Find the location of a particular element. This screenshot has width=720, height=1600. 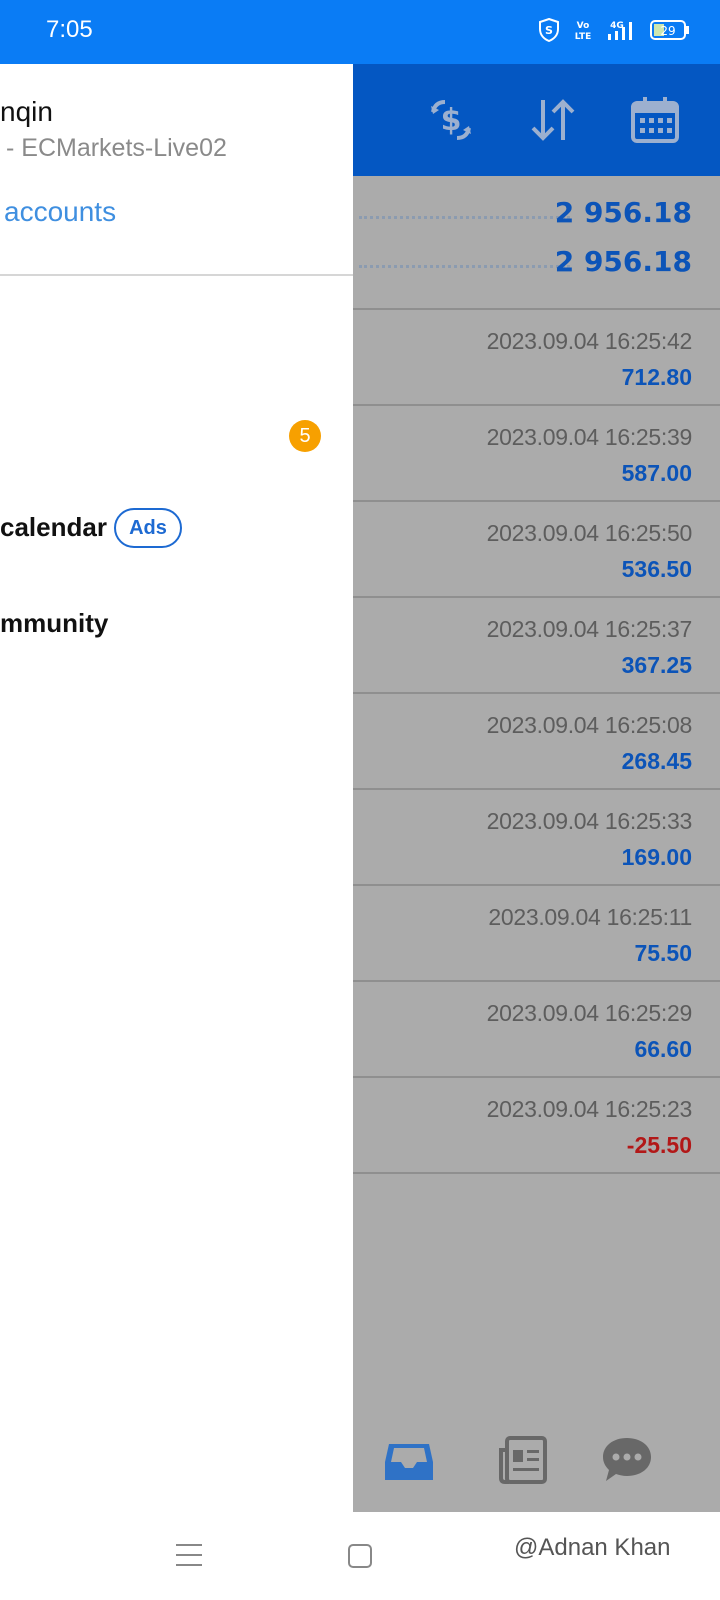

deal-row: 2023.09.04 16:25:42 712.80 is located at coordinates (536, 358).